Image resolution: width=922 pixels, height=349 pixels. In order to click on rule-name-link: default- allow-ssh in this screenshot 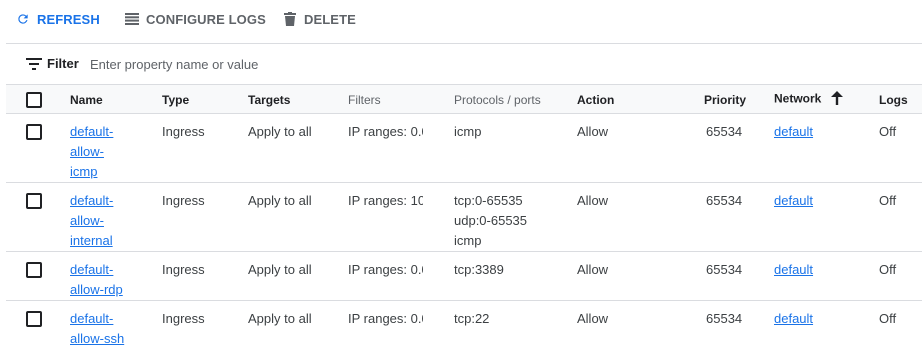, I will do `click(97, 329)`.